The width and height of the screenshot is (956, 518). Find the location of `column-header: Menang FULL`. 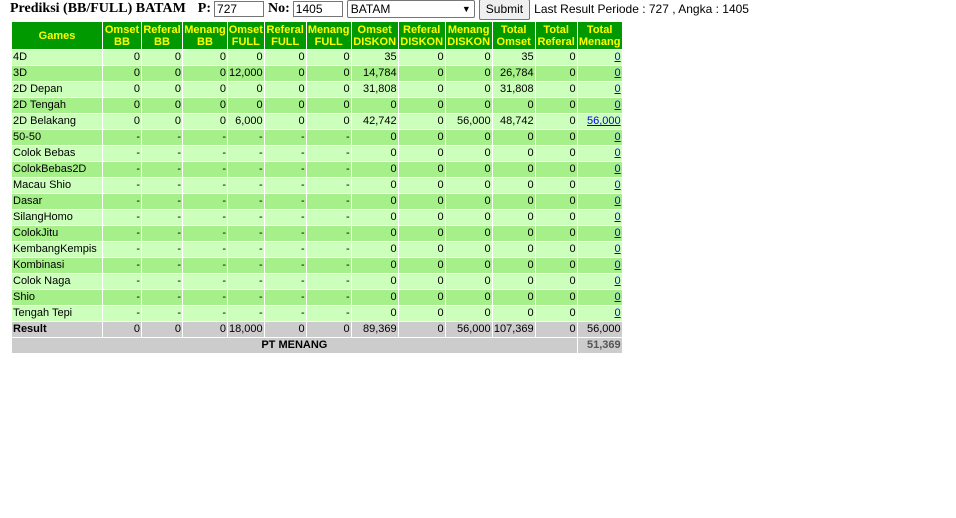

column-header: Menang FULL is located at coordinates (328, 35).